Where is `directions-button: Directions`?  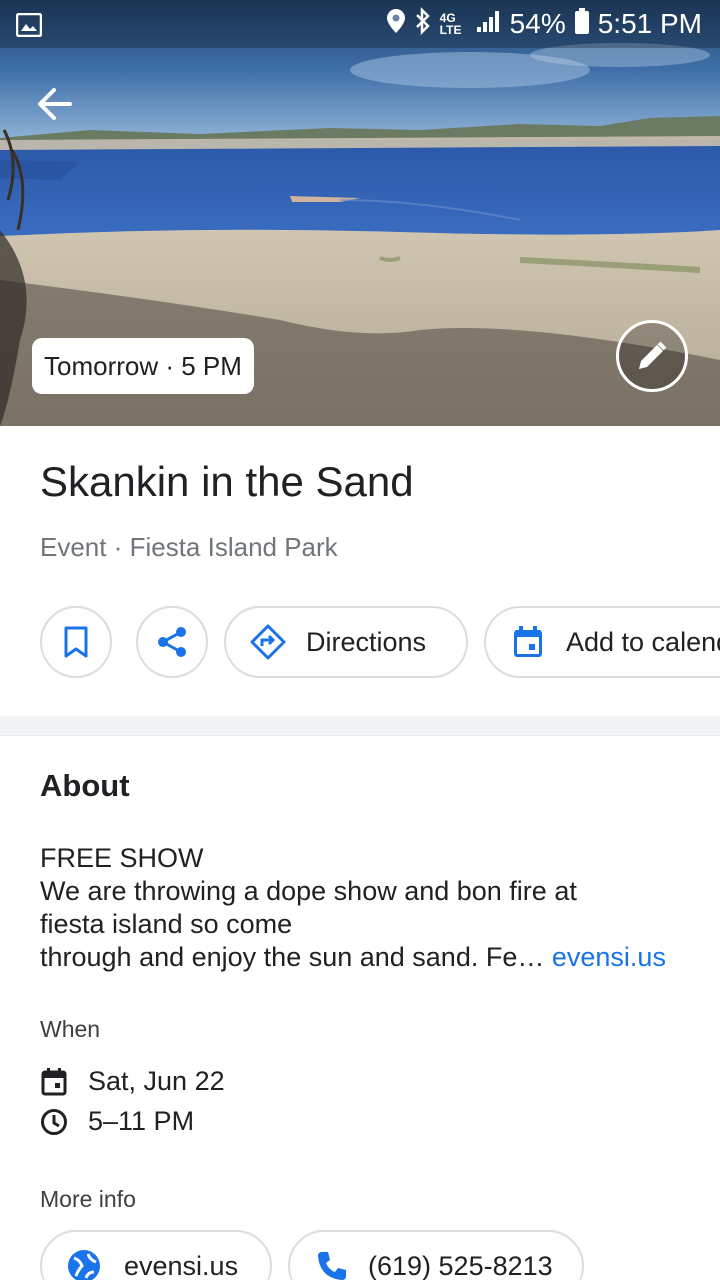
directions-button: Directions is located at coordinates (346, 642).